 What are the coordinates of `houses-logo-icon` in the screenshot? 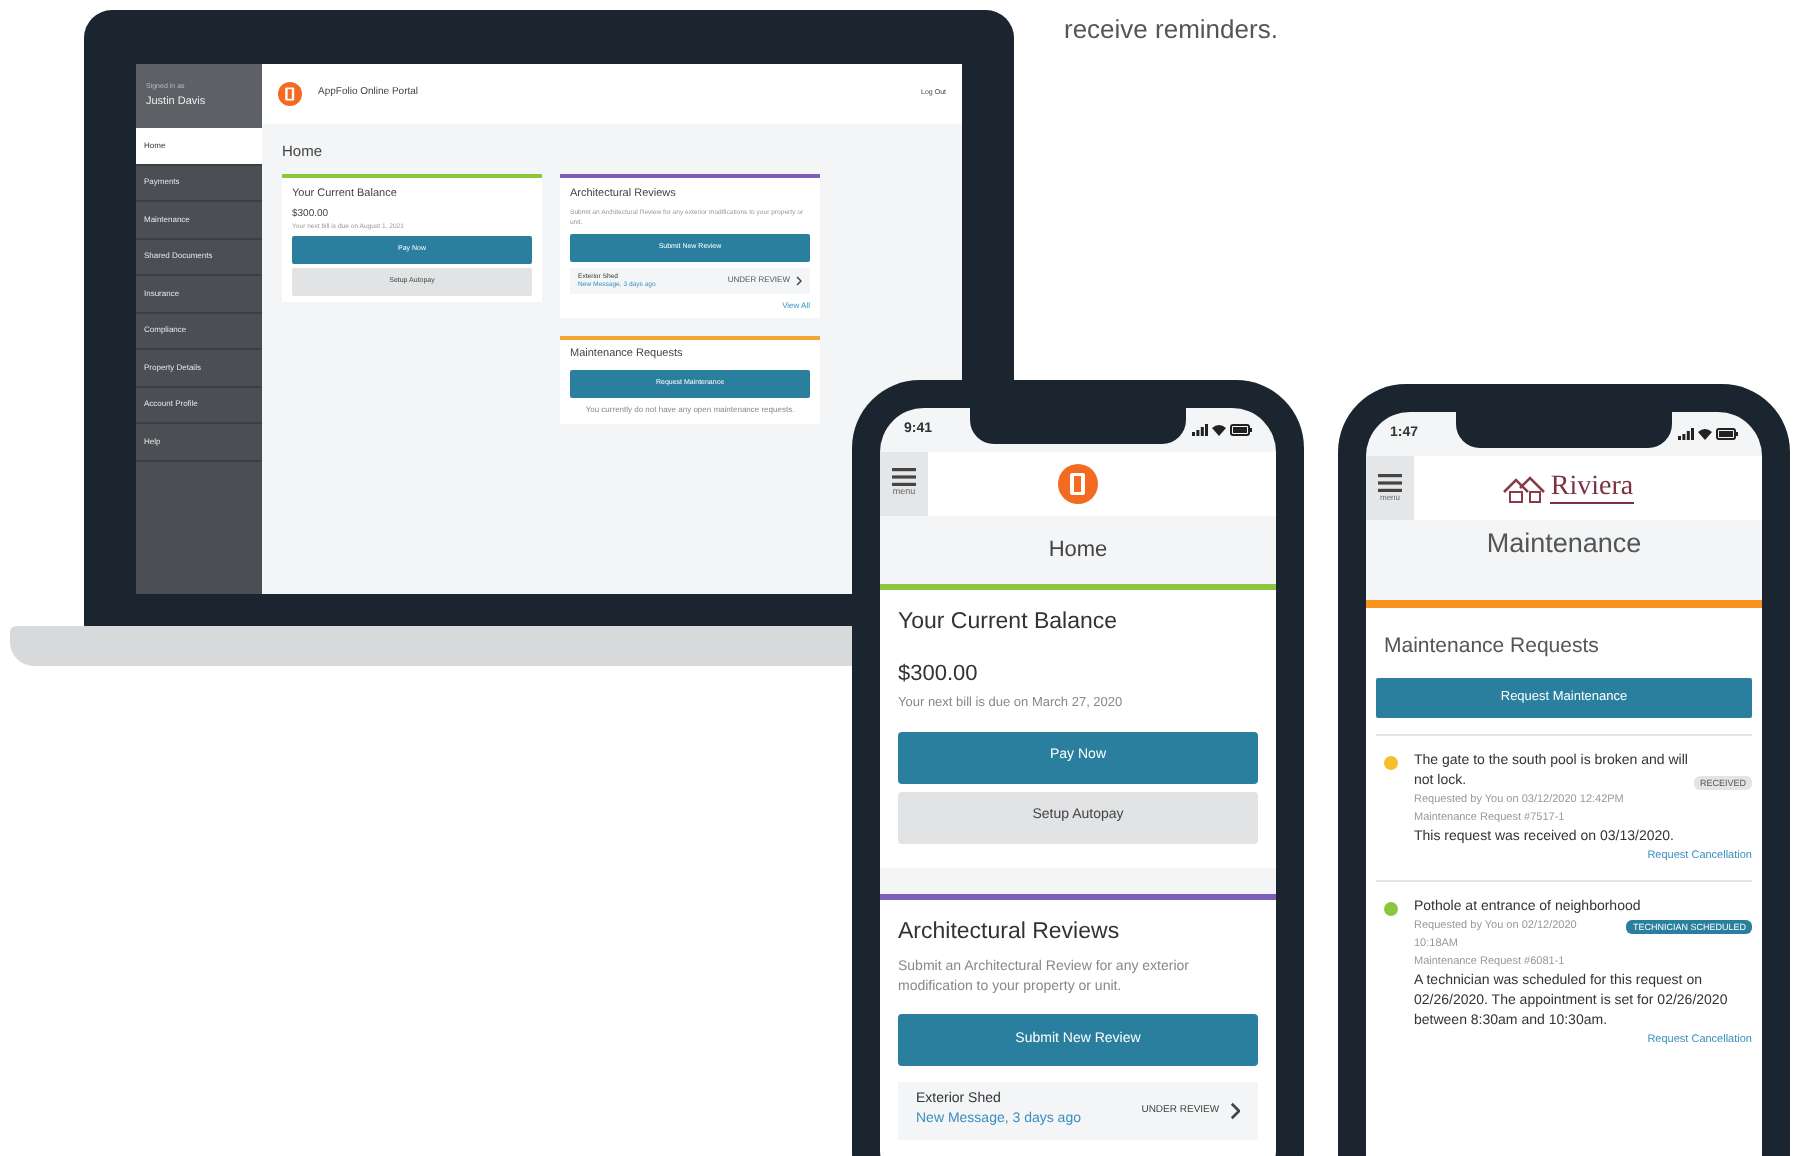 It's located at (1524, 489).